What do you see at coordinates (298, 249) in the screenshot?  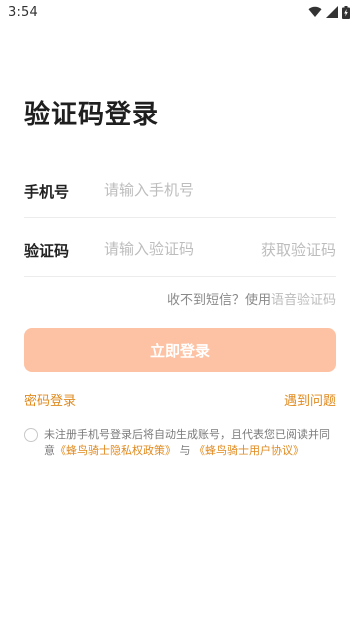 I see `get-code-button: 获取验证码` at bounding box center [298, 249].